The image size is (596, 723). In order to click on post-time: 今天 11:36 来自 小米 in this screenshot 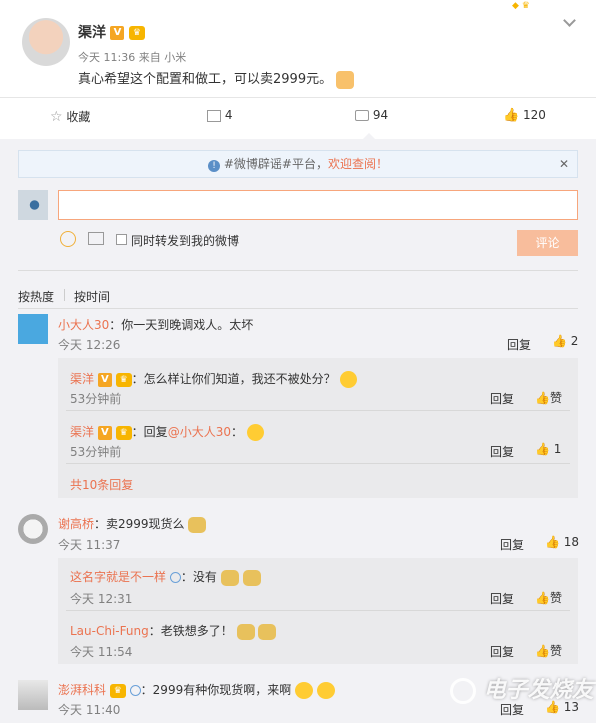, I will do `click(132, 57)`.